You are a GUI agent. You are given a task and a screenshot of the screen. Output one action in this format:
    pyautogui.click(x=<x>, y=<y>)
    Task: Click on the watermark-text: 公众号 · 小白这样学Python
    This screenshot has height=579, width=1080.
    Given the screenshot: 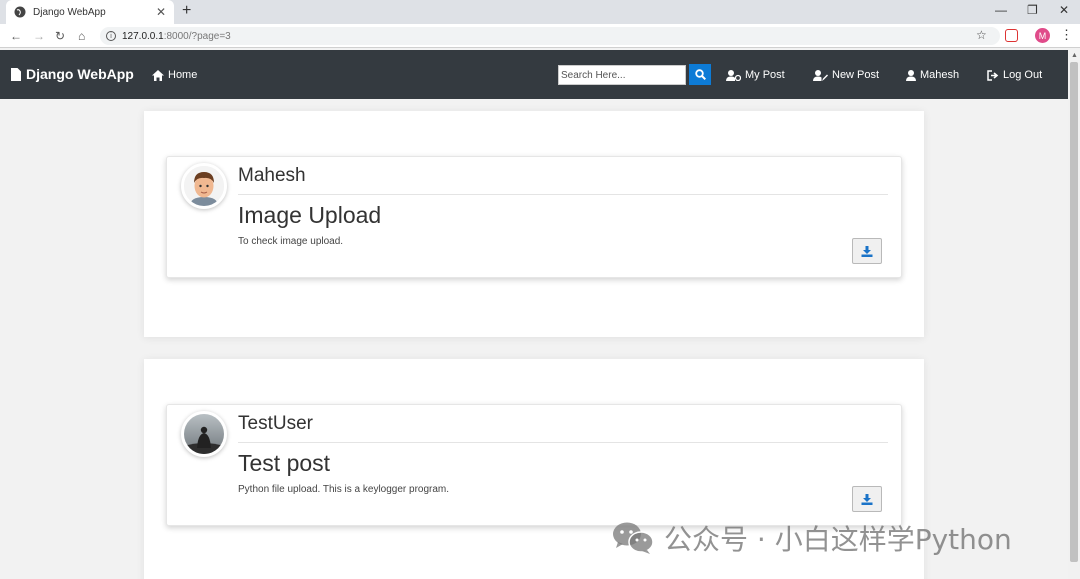 What is the action you would take?
    pyautogui.click(x=838, y=539)
    